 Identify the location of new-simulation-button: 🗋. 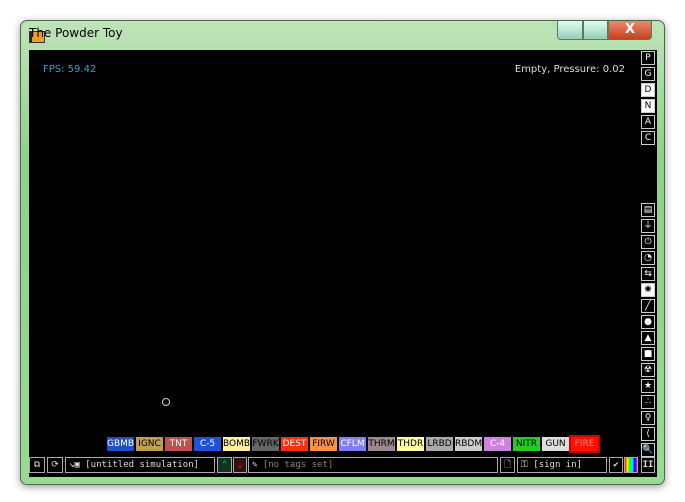
(507, 465).